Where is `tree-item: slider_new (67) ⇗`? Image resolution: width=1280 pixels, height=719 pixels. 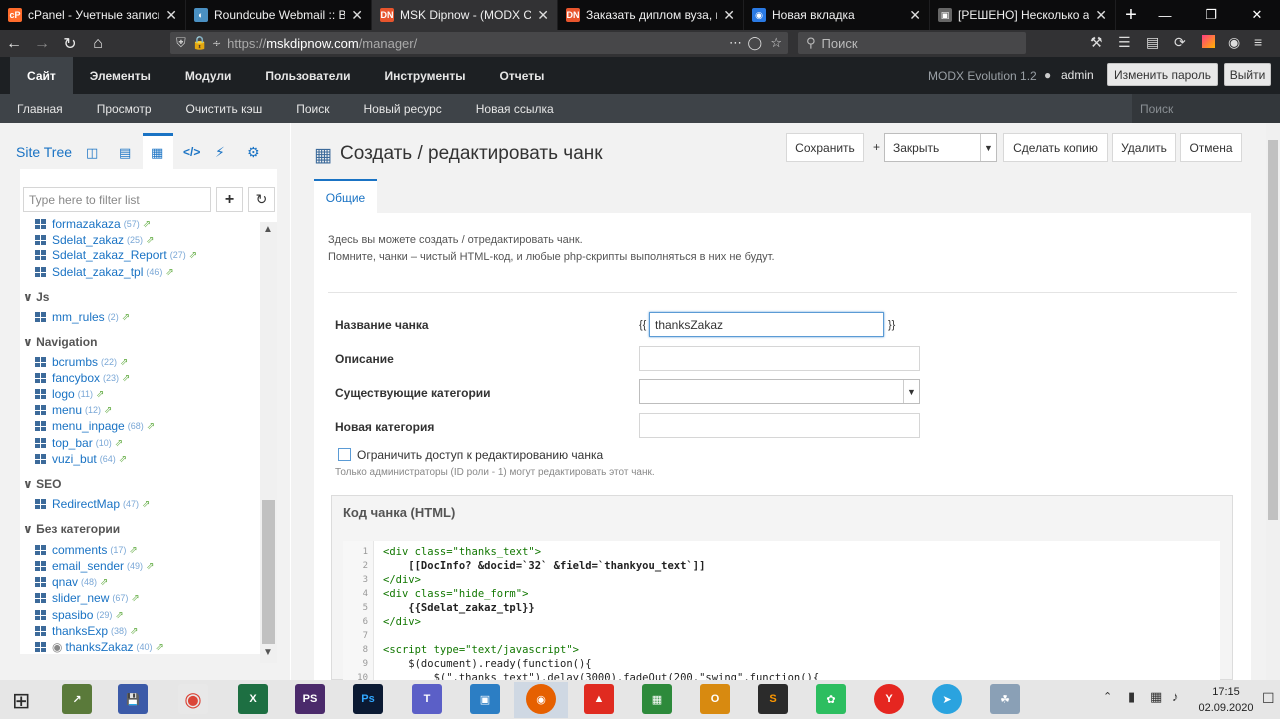 tree-item: slider_new (67) ⇗ is located at coordinates (87, 598).